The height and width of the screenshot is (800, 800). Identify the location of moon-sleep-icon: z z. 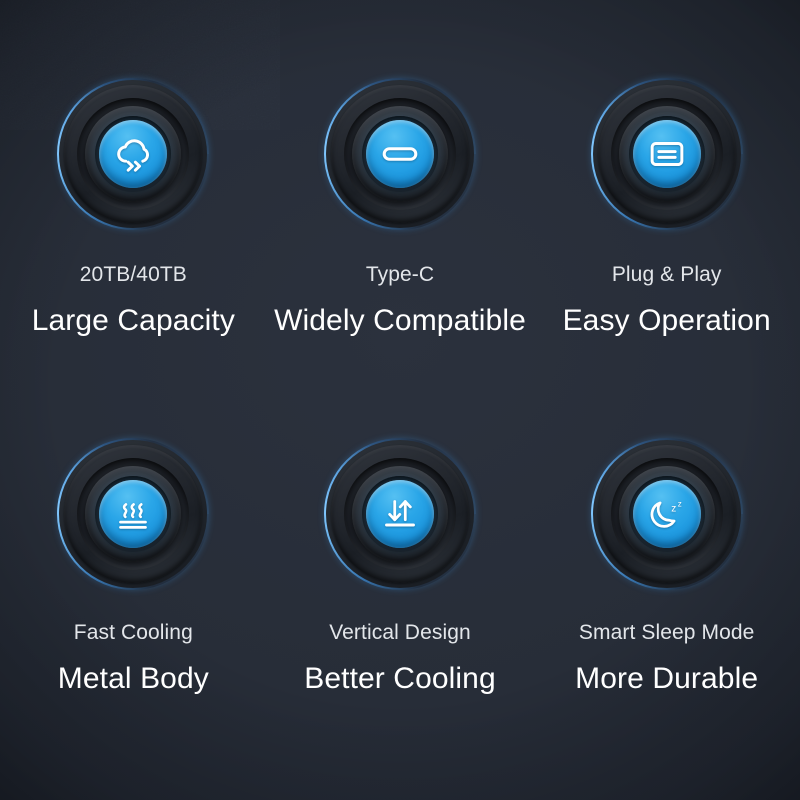
(665, 514).